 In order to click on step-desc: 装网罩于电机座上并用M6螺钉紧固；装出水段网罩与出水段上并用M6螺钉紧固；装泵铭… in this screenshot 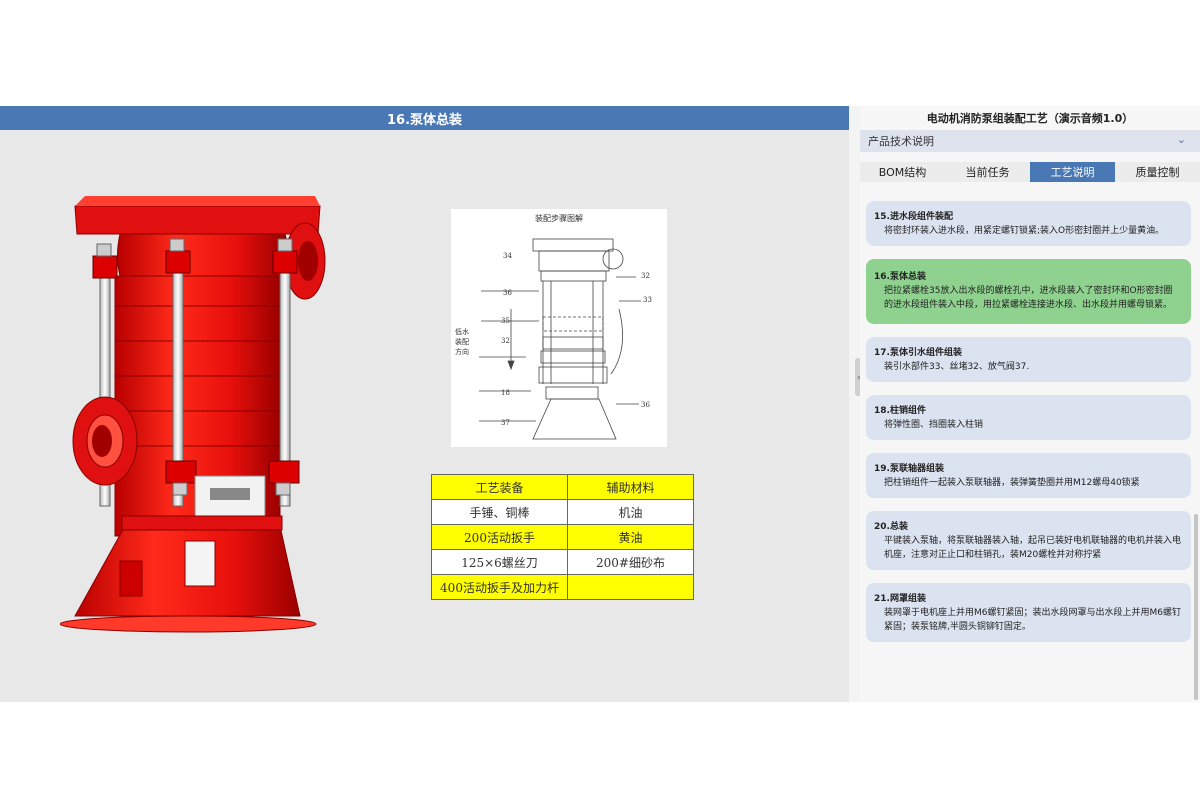, I will do `click(1032, 620)`.